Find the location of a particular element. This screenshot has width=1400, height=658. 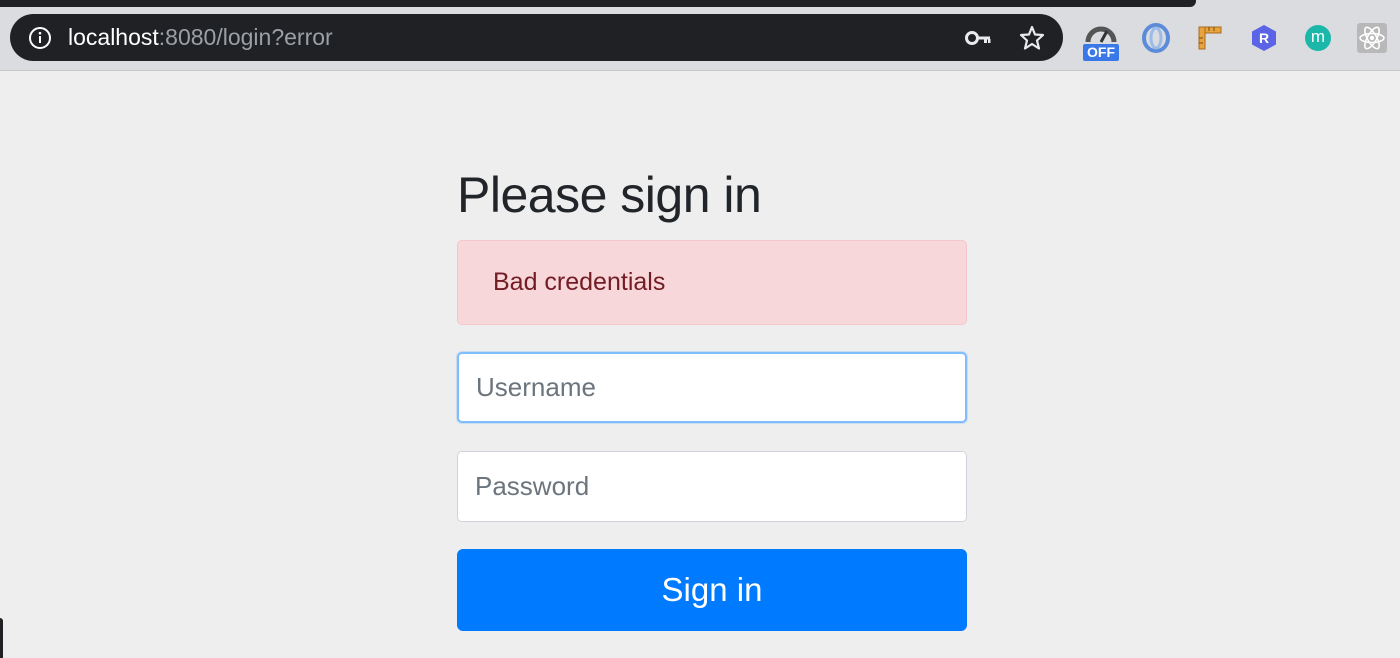

react-extension-icon is located at coordinates (1373, 39).